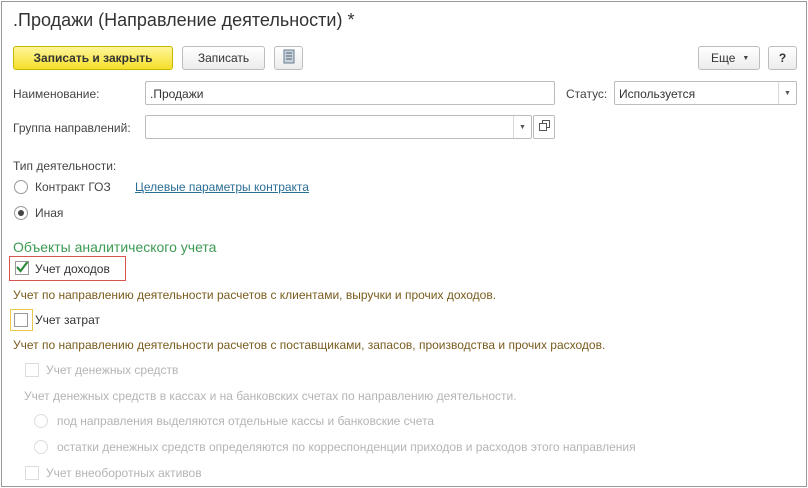  What do you see at coordinates (65, 166) in the screenshot?
I see `activity-type-label: Тип деятельности:` at bounding box center [65, 166].